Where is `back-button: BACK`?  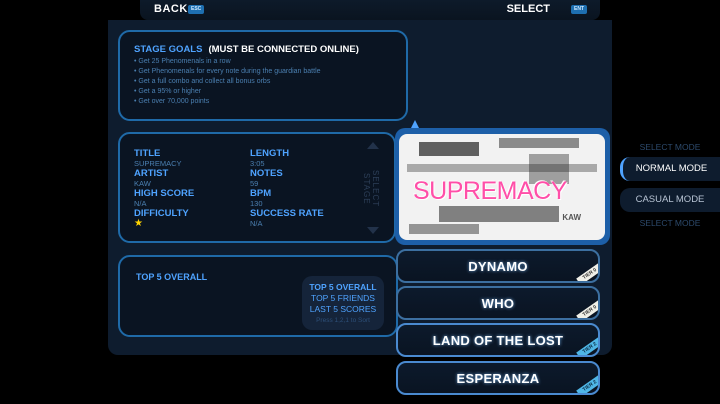 back-button: BACK is located at coordinates (171, 9).